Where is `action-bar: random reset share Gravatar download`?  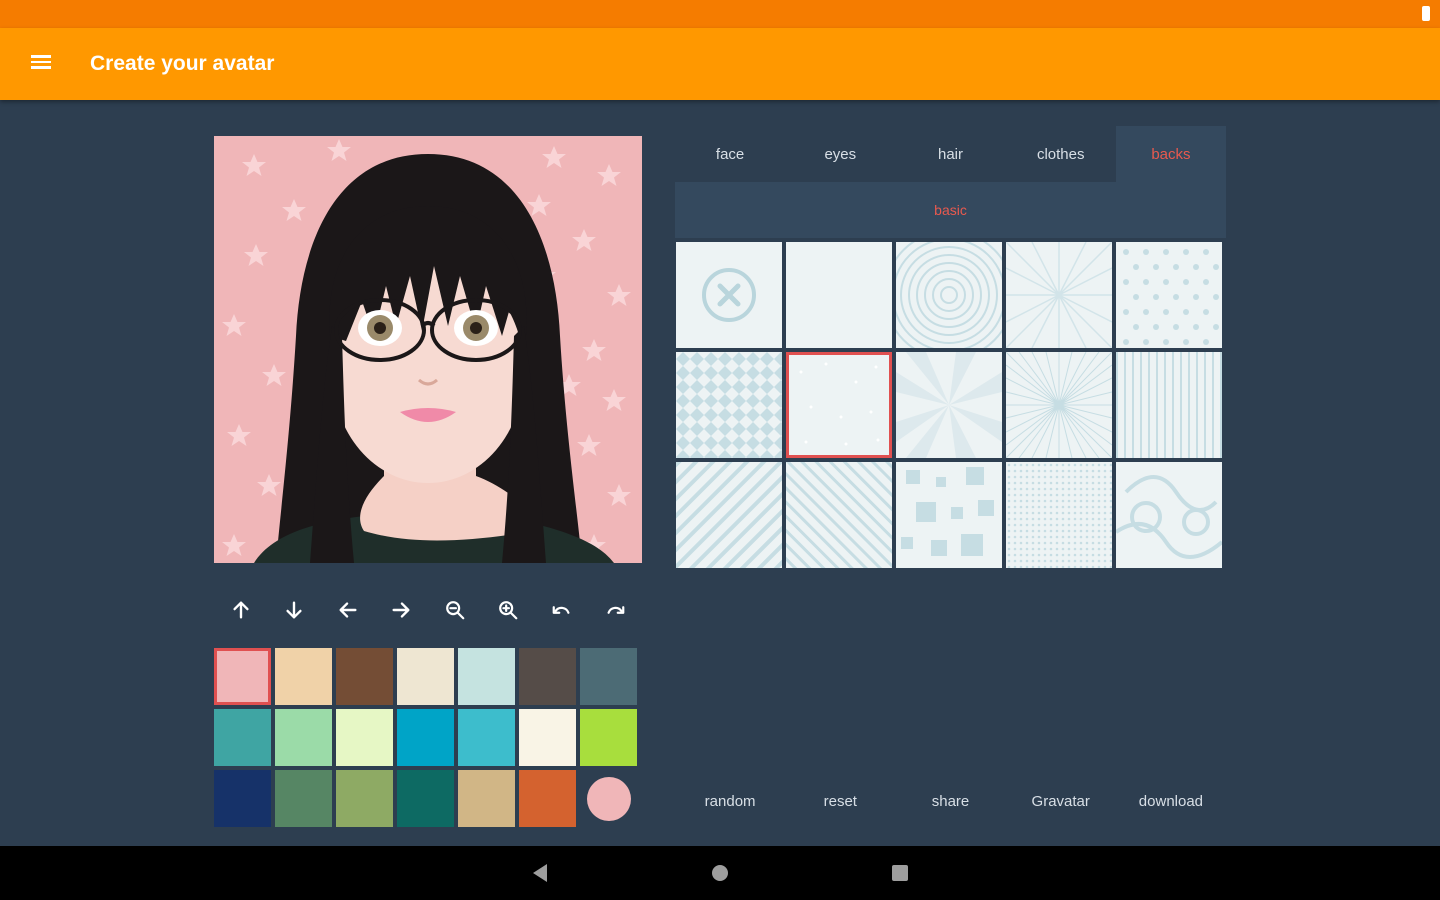
action-bar: random reset share Gravatar download is located at coordinates (950, 801).